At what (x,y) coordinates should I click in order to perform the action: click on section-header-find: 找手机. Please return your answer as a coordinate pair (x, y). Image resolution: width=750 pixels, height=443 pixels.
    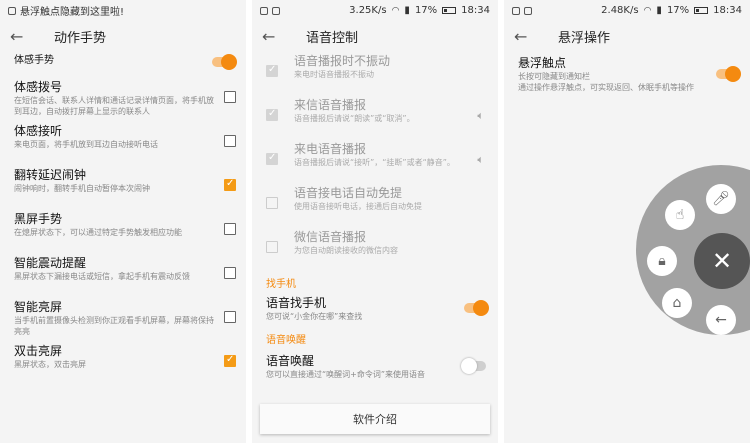
    Looking at the image, I should click on (281, 284).